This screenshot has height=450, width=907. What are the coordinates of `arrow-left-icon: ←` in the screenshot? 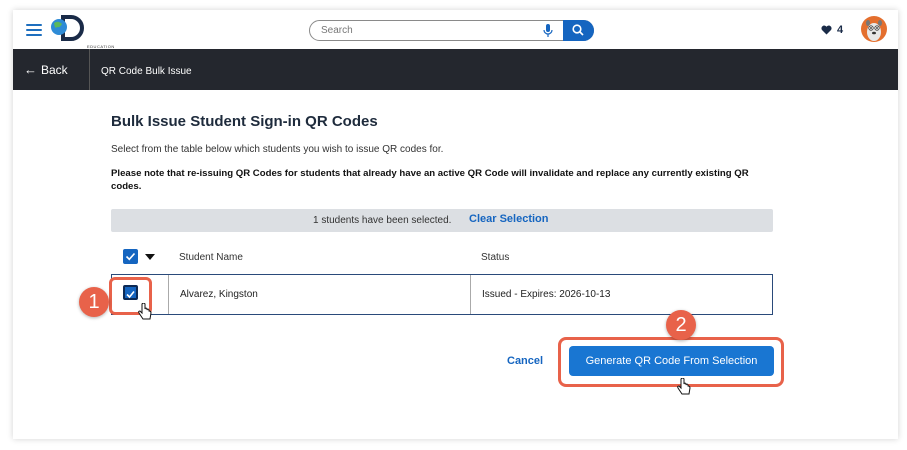 It's located at (30, 69).